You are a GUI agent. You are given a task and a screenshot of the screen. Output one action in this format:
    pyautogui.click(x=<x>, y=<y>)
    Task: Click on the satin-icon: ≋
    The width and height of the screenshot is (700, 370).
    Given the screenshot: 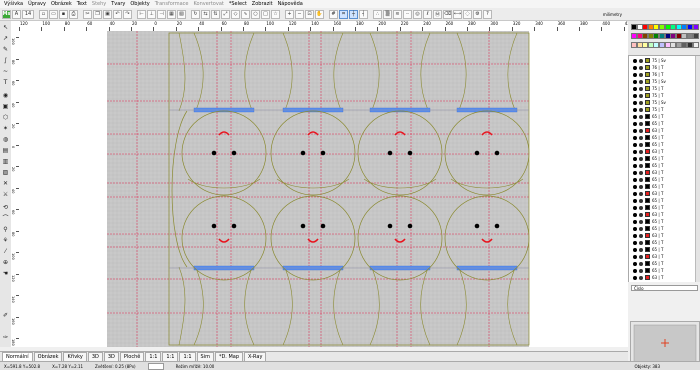 What is the action you would take?
    pyautogui.click(x=397, y=14)
    